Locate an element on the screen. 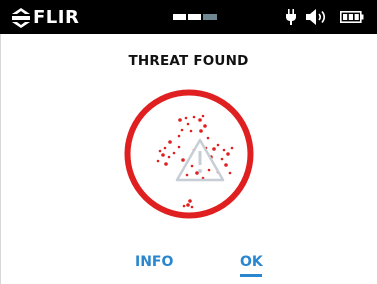 This screenshot has height=284, width=377. brand-logo: FLIR is located at coordinates (45, 17).